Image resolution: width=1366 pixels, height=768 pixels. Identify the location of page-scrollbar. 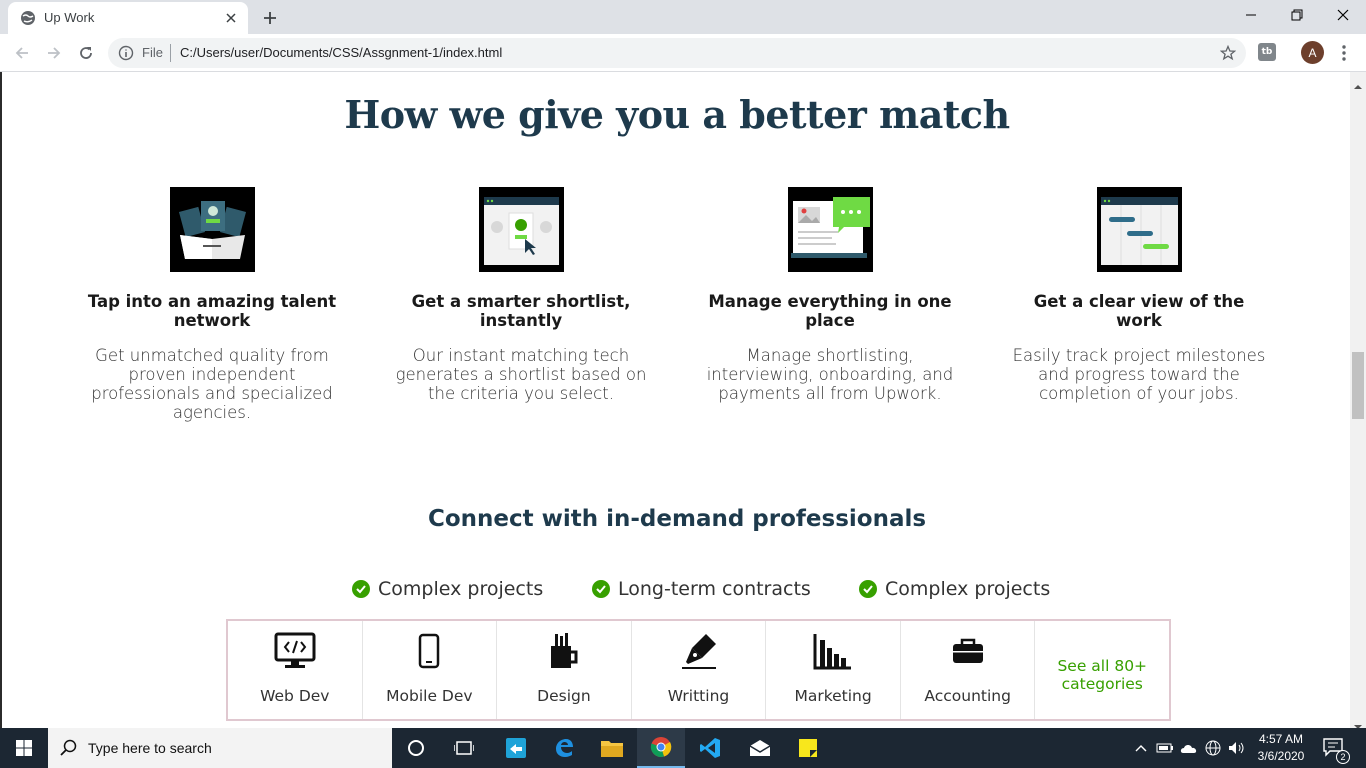
(1358, 400).